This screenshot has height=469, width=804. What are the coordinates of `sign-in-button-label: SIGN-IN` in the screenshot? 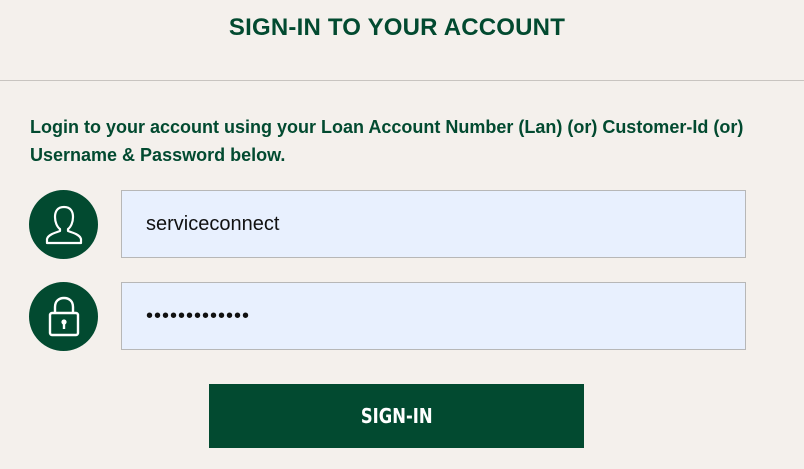 It's located at (396, 416).